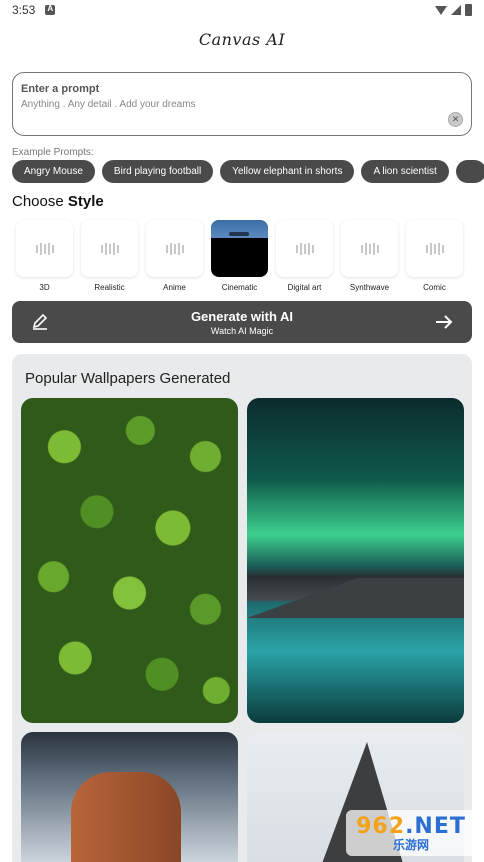 The image size is (484, 862). Describe the element at coordinates (50, 9) in the screenshot. I see `notification-icon` at that location.